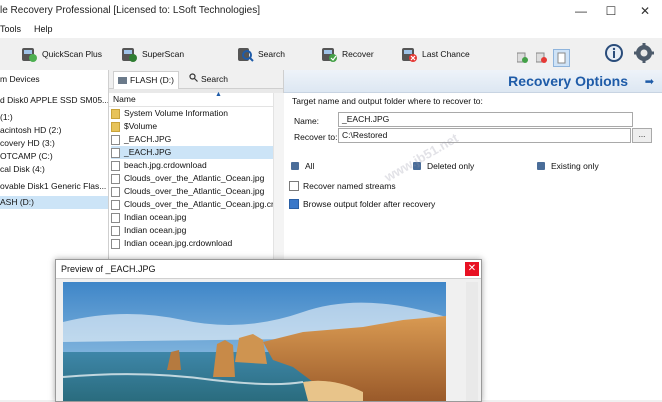 This screenshot has height=402, width=662. I want to click on recover-to-label: Recover to:, so click(316, 137).